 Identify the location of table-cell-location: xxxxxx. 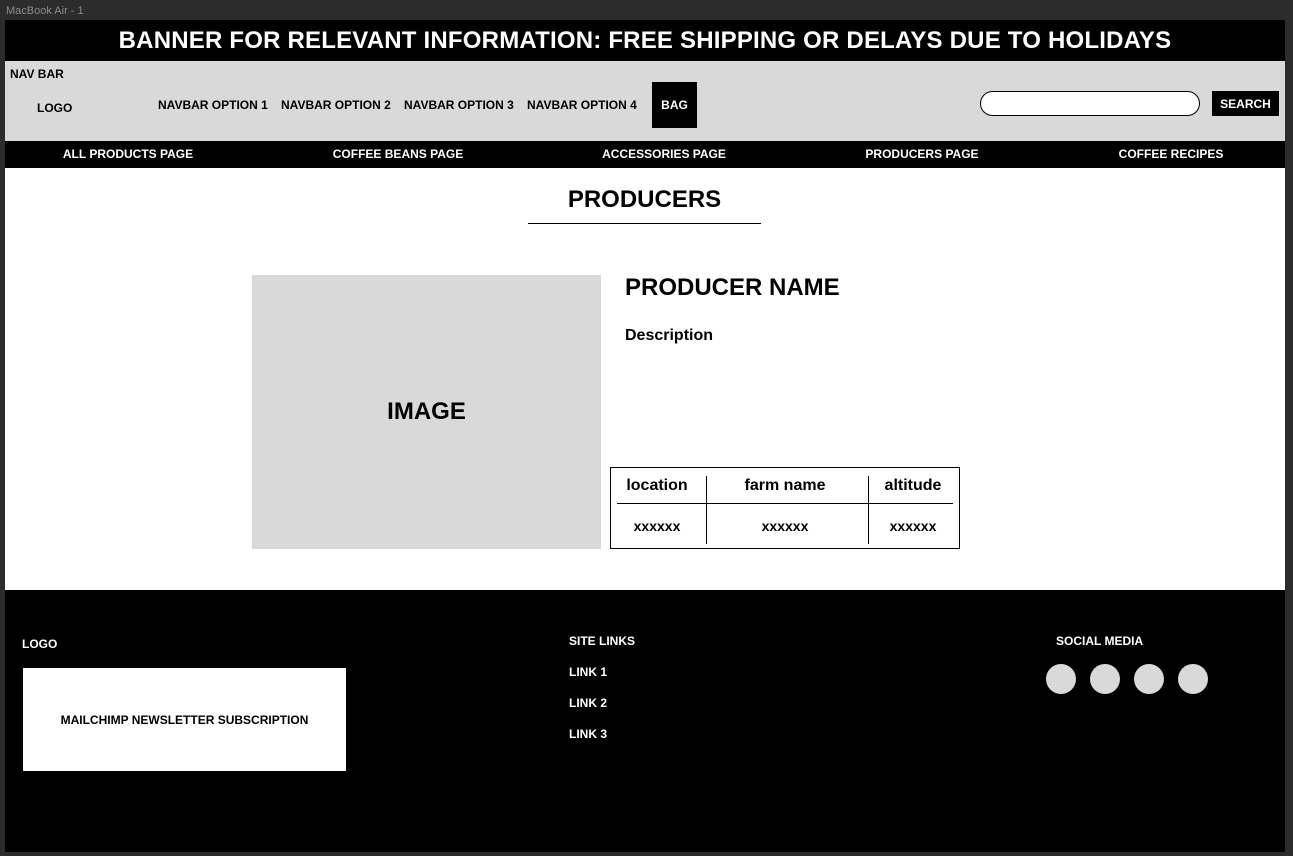
(657, 526).